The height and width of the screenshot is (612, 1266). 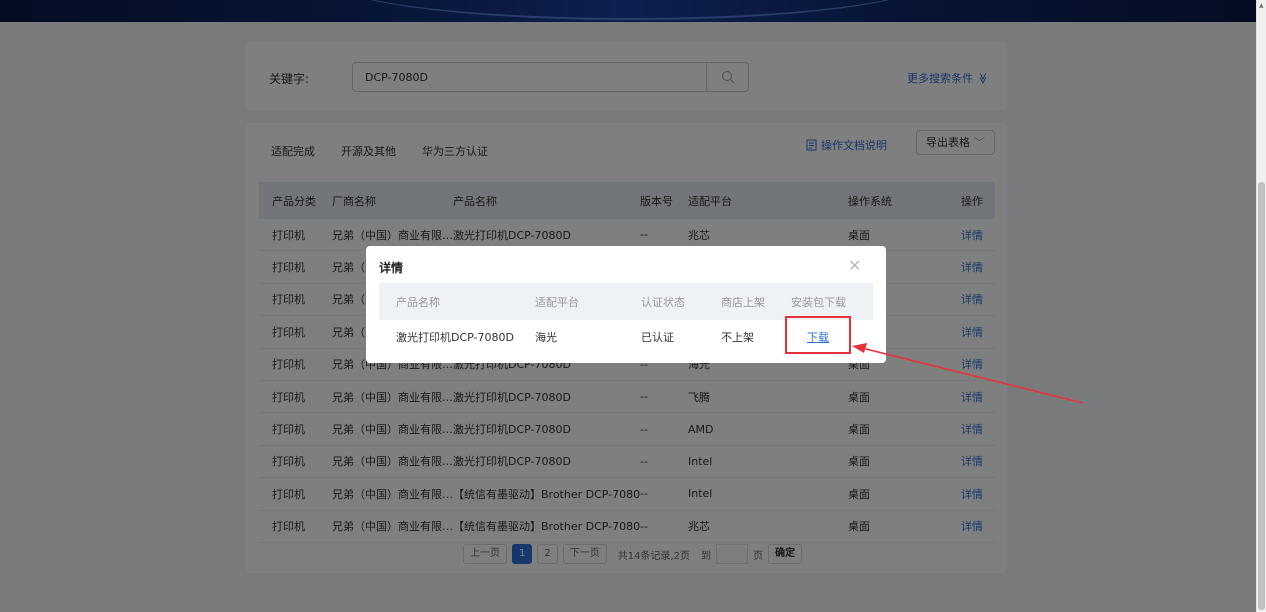 What do you see at coordinates (391, 268) in the screenshot?
I see `modal-title: 详情` at bounding box center [391, 268].